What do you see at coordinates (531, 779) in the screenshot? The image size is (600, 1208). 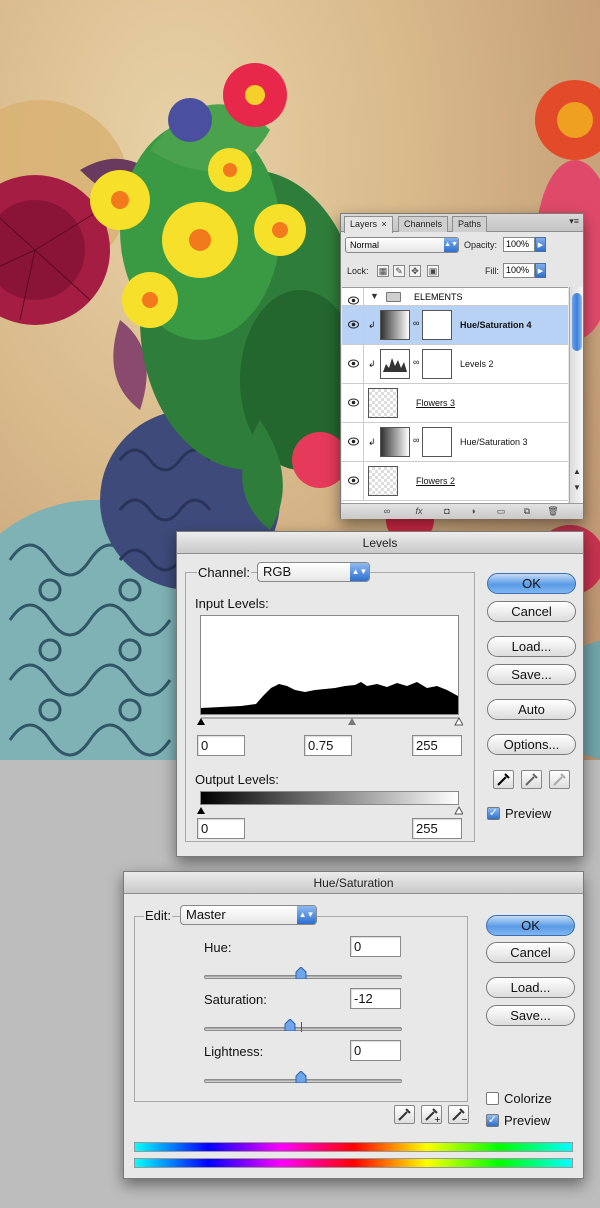 I see `gray-eyedropper-icon` at bounding box center [531, 779].